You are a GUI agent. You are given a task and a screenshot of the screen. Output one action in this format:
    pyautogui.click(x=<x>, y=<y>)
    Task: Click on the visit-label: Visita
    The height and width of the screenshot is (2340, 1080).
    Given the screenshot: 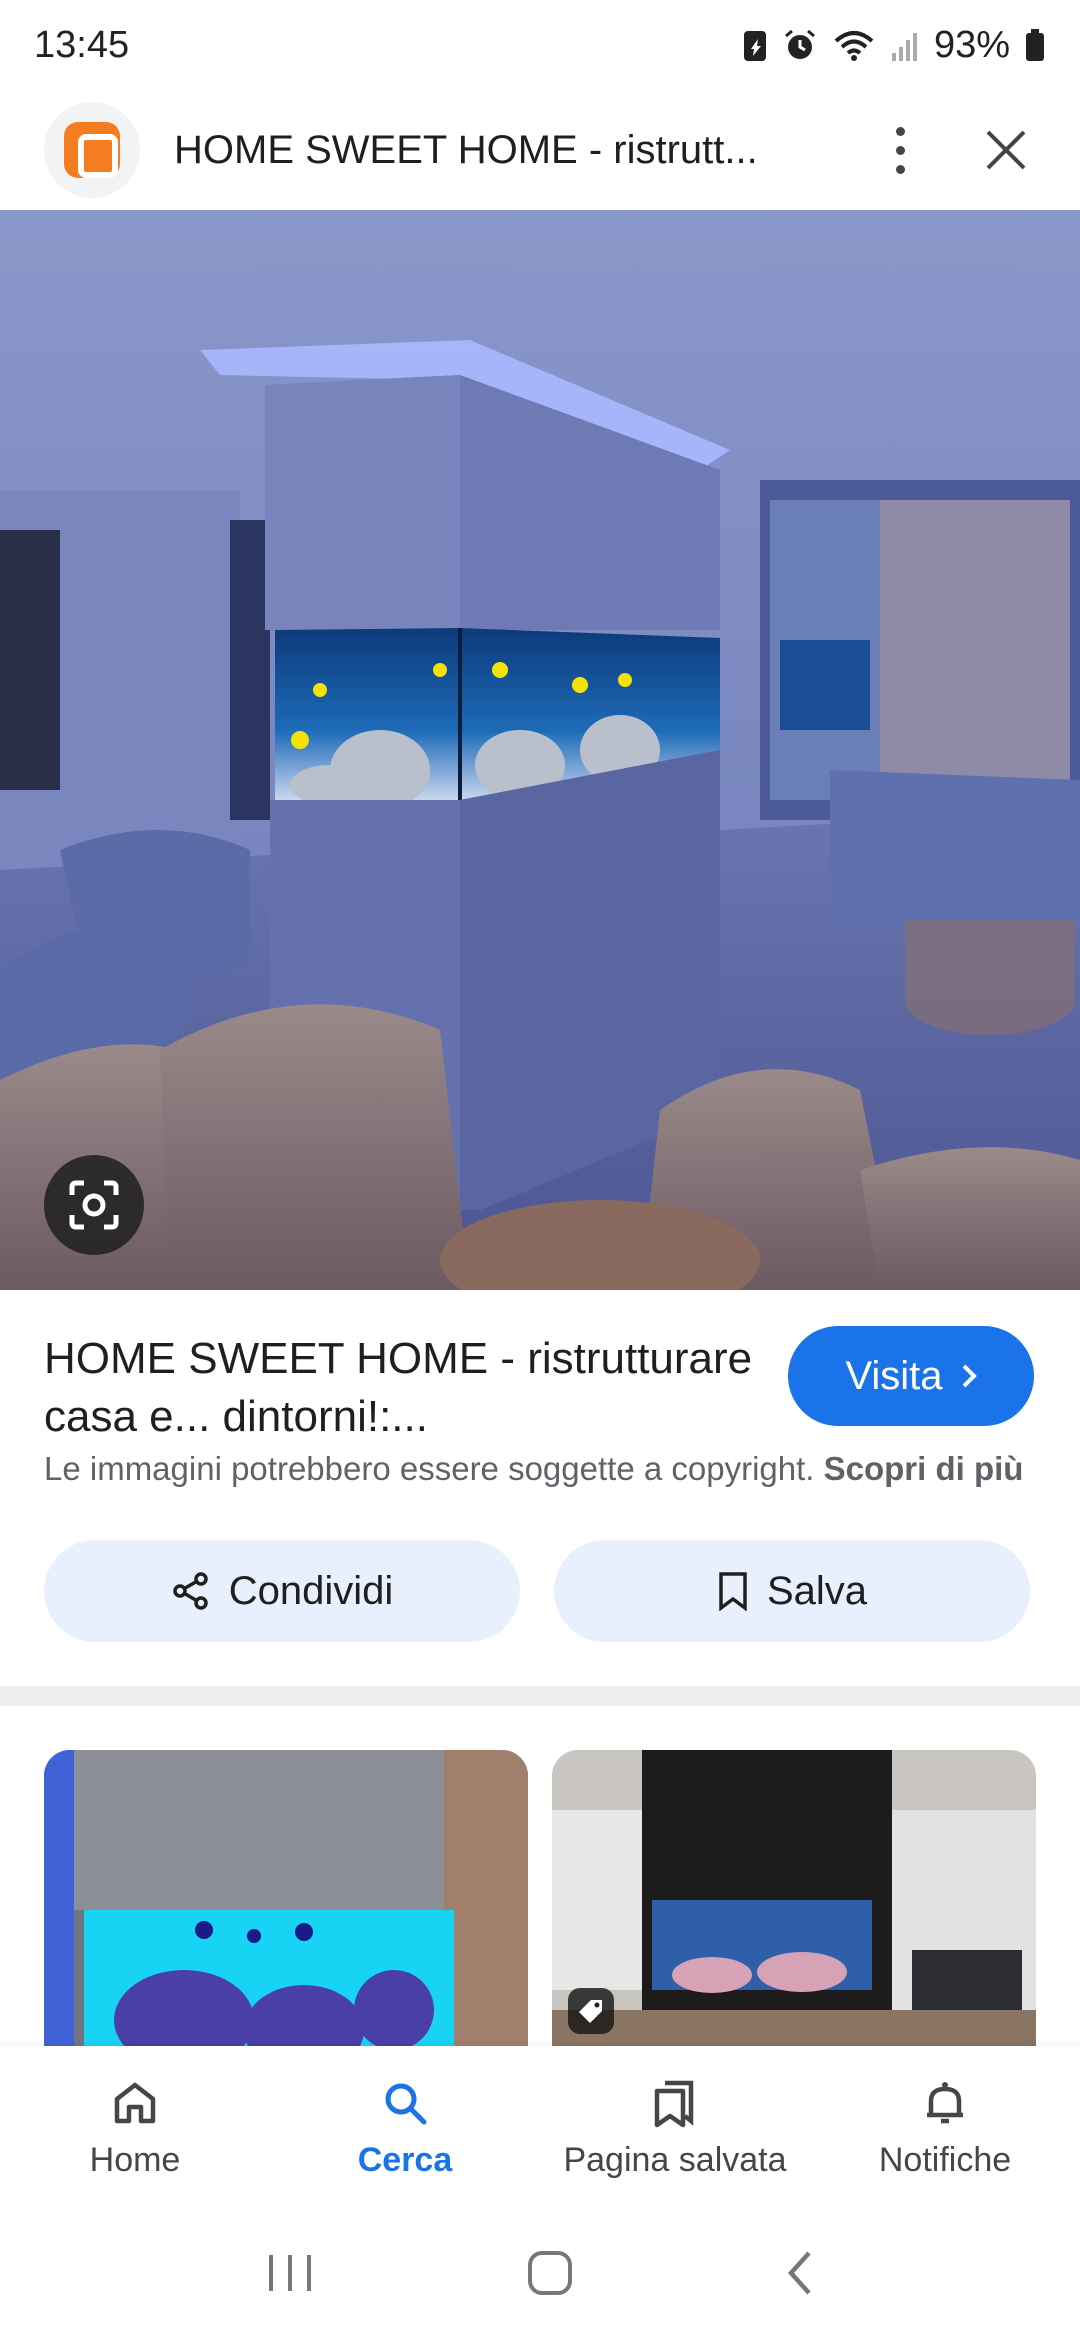 What is the action you would take?
    pyautogui.click(x=894, y=1375)
    